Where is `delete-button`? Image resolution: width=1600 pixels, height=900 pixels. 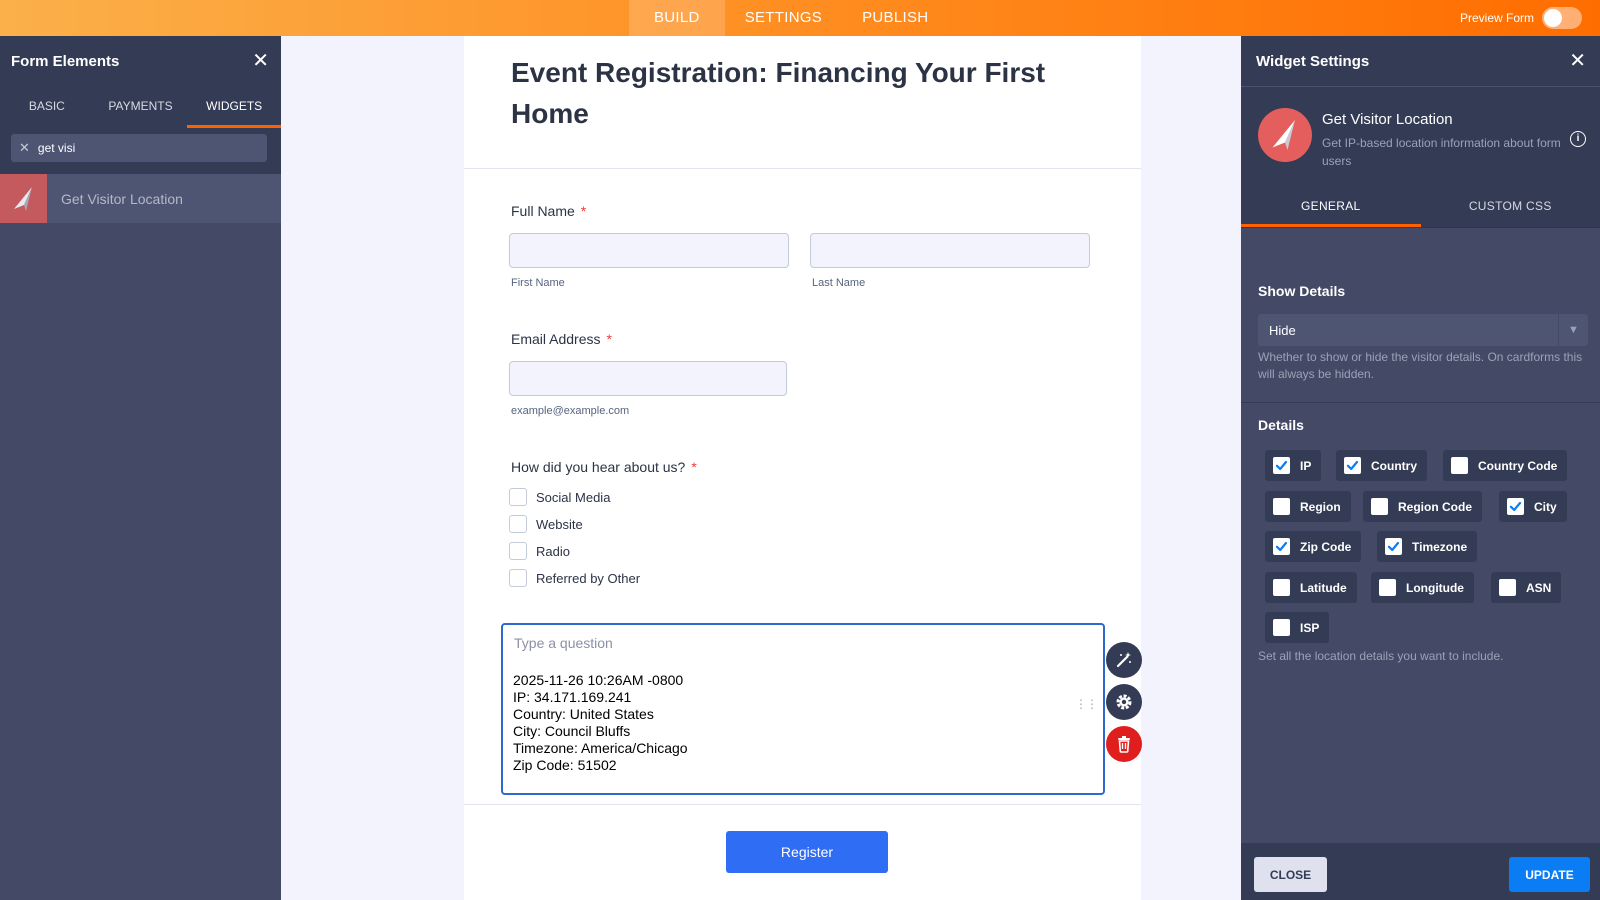 delete-button is located at coordinates (1124, 744).